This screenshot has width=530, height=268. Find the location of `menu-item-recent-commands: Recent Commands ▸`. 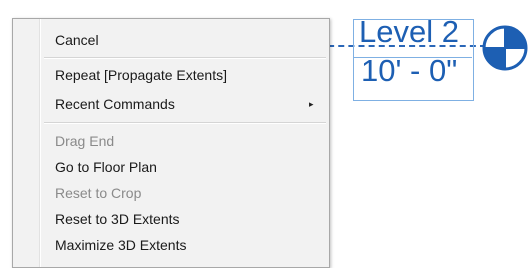

menu-item-recent-commands: Recent Commands ▸ is located at coordinates (171, 104).